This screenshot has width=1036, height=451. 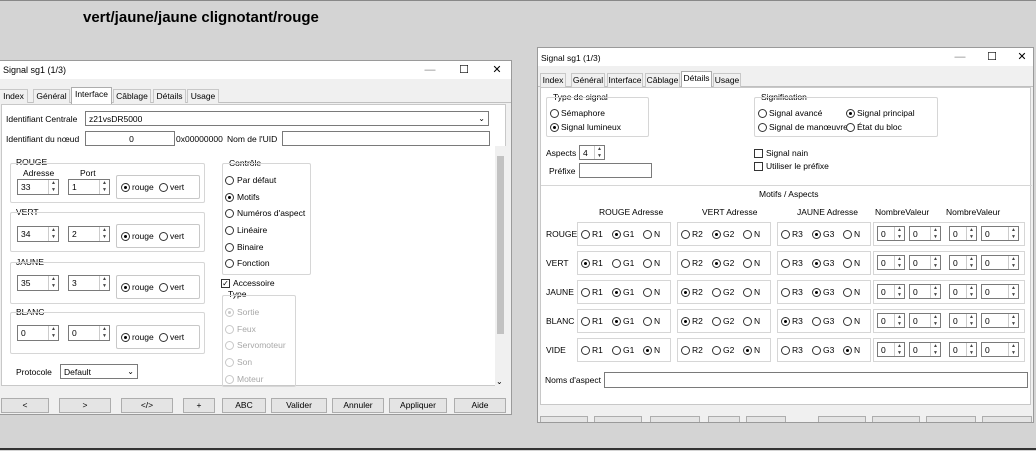 I want to click on prev-button: <, so click(x=25, y=405).